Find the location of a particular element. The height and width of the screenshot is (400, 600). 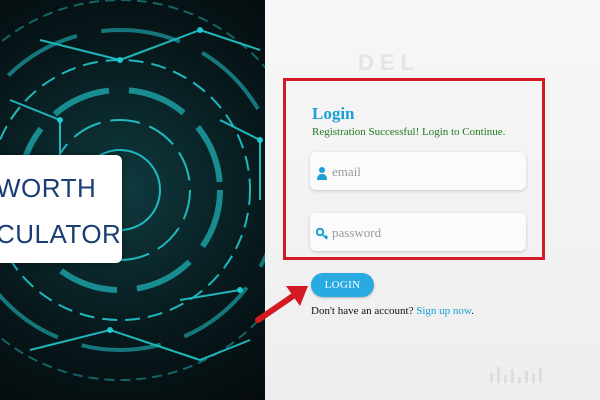

hero-title-line1: WORTH is located at coordinates (48, 188).